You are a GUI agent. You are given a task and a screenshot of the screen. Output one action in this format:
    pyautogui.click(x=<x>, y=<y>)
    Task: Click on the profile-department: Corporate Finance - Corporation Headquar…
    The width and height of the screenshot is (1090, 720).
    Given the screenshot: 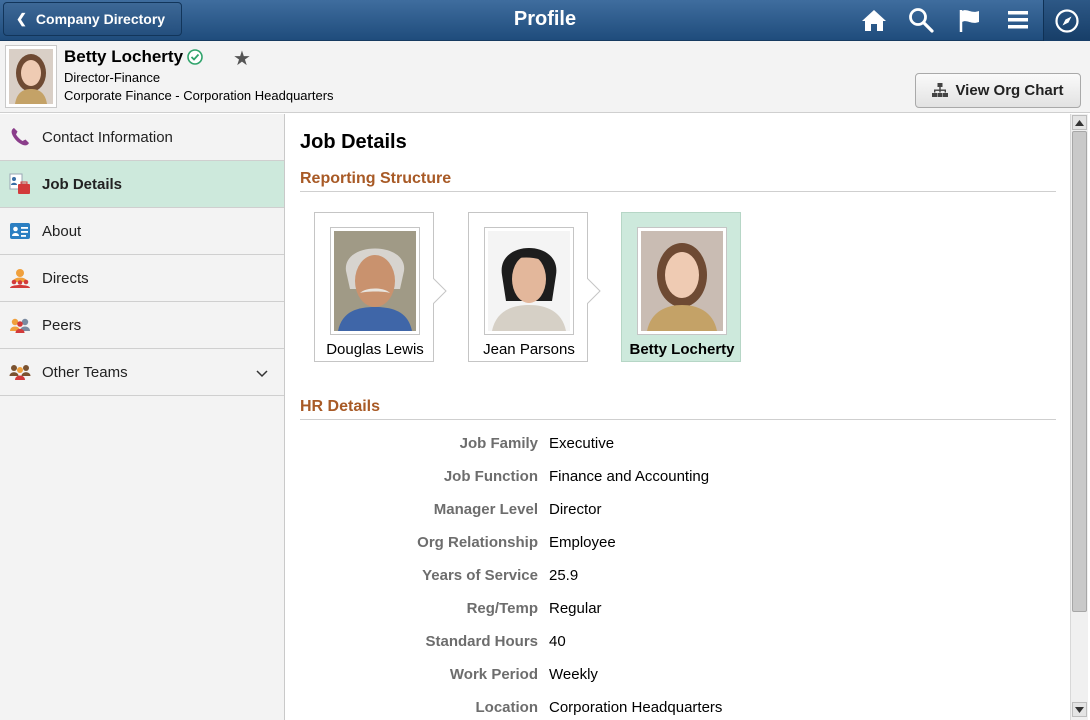 What is the action you would take?
    pyautogui.click(x=199, y=95)
    